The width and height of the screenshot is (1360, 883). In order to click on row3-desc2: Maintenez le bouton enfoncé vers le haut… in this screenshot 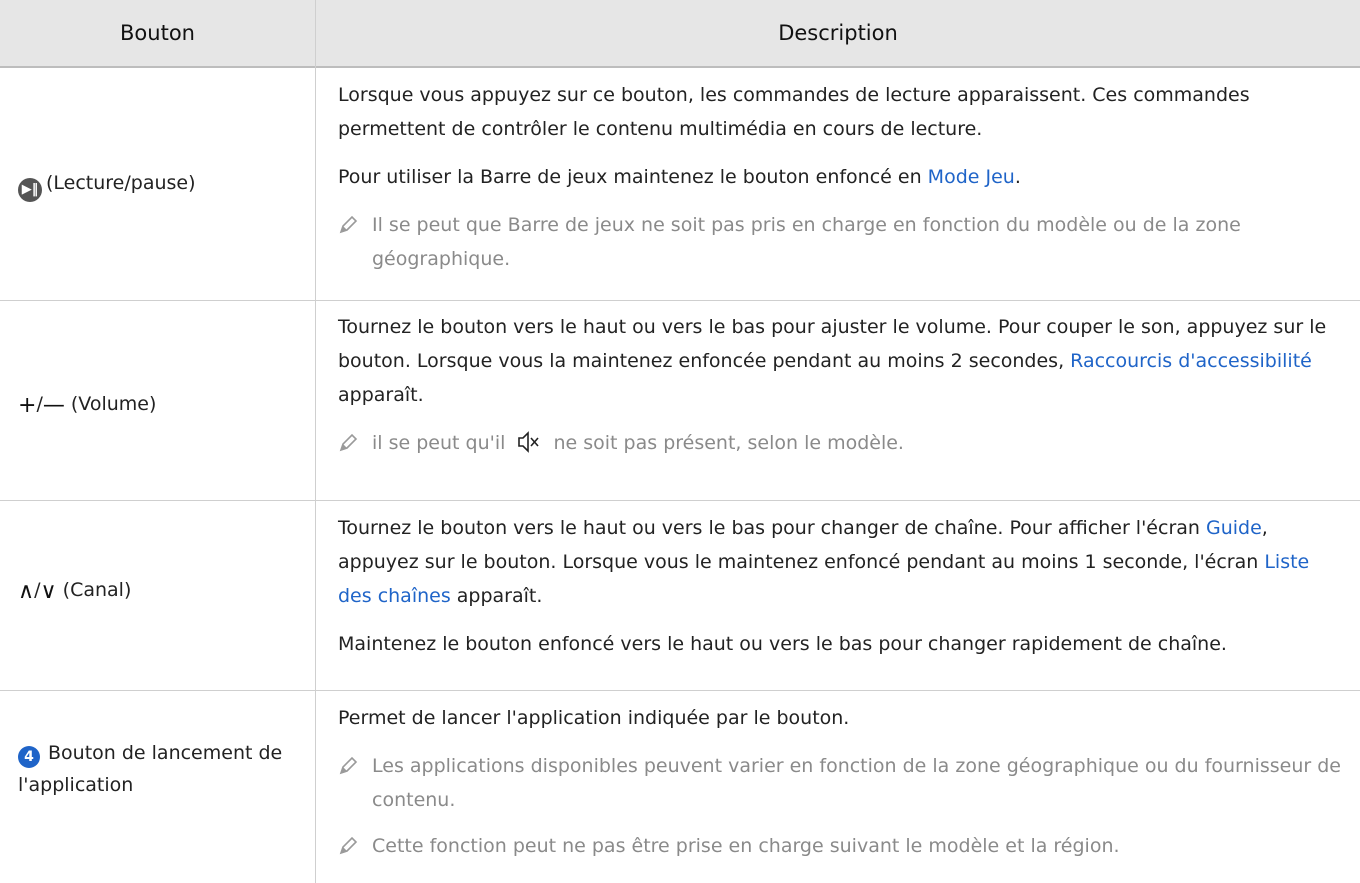, I will do `click(782, 644)`.